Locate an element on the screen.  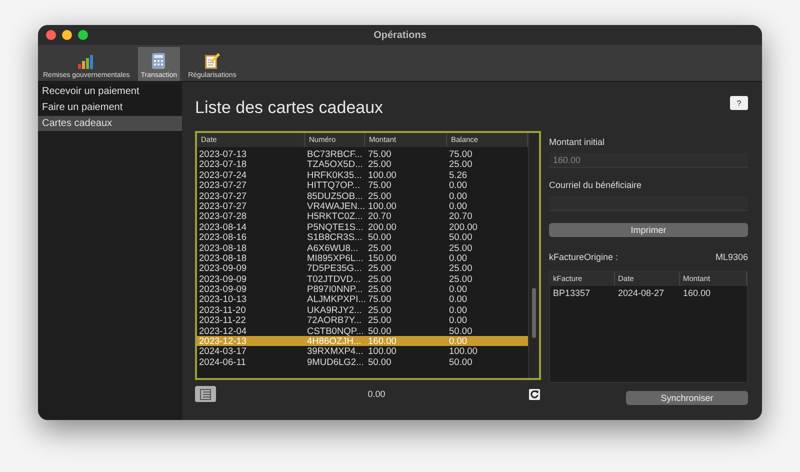
table-cell-text: 2023-07-18 is located at coordinates (223, 164).